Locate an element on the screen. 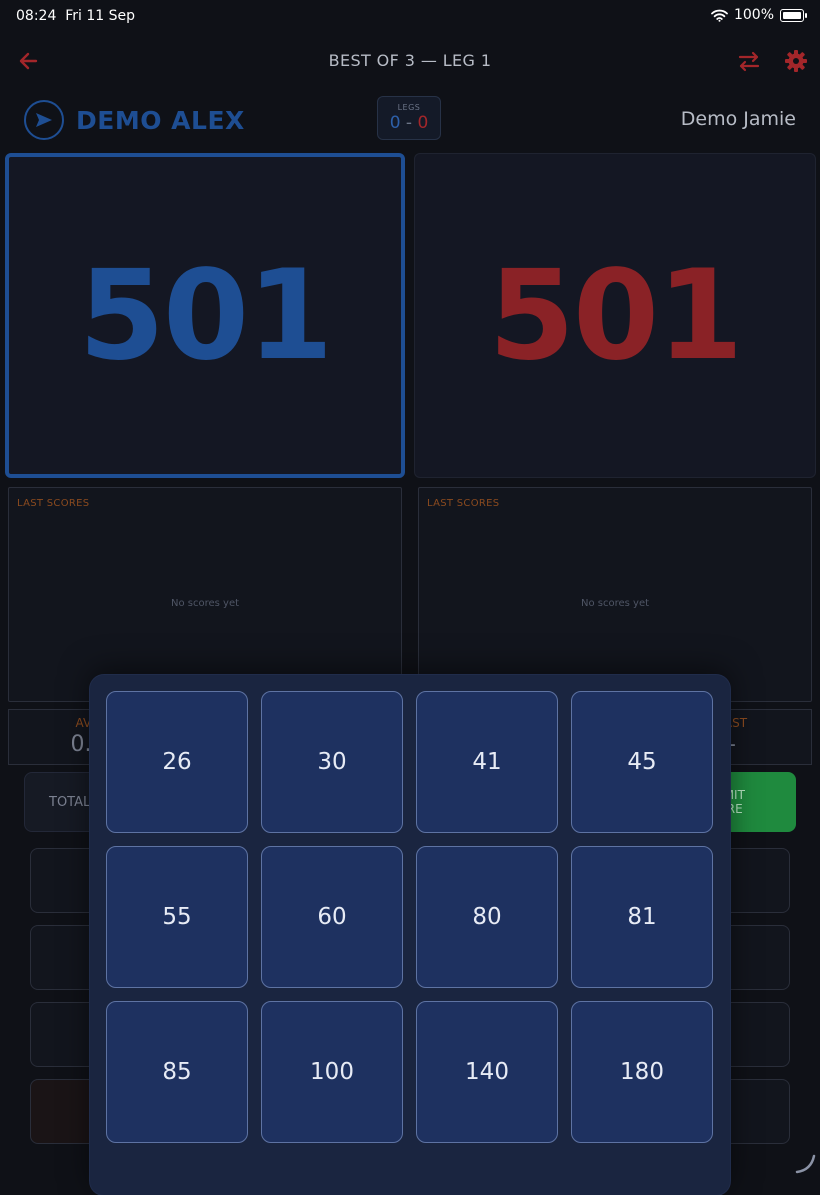 This screenshot has height=1195, width=820. battery-percent: 100% is located at coordinates (753, 15).